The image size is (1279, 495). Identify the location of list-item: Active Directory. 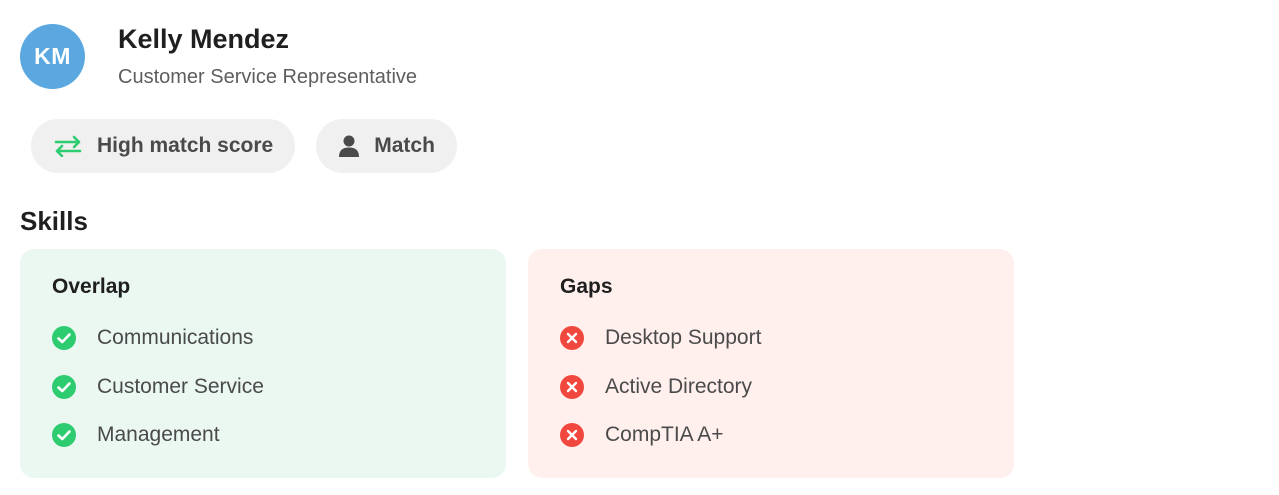
(771, 386).